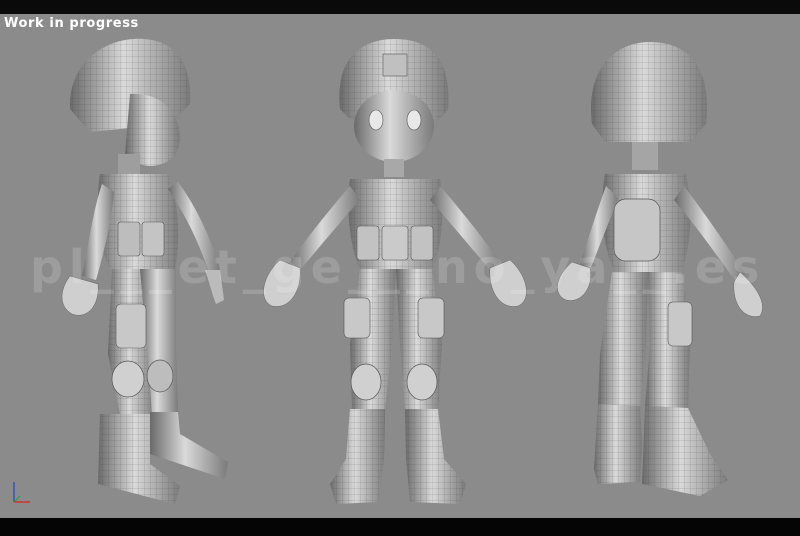 Image resolution: width=800 pixels, height=536 pixels. I want to click on axis-gizmo-icon, so click(21, 492).